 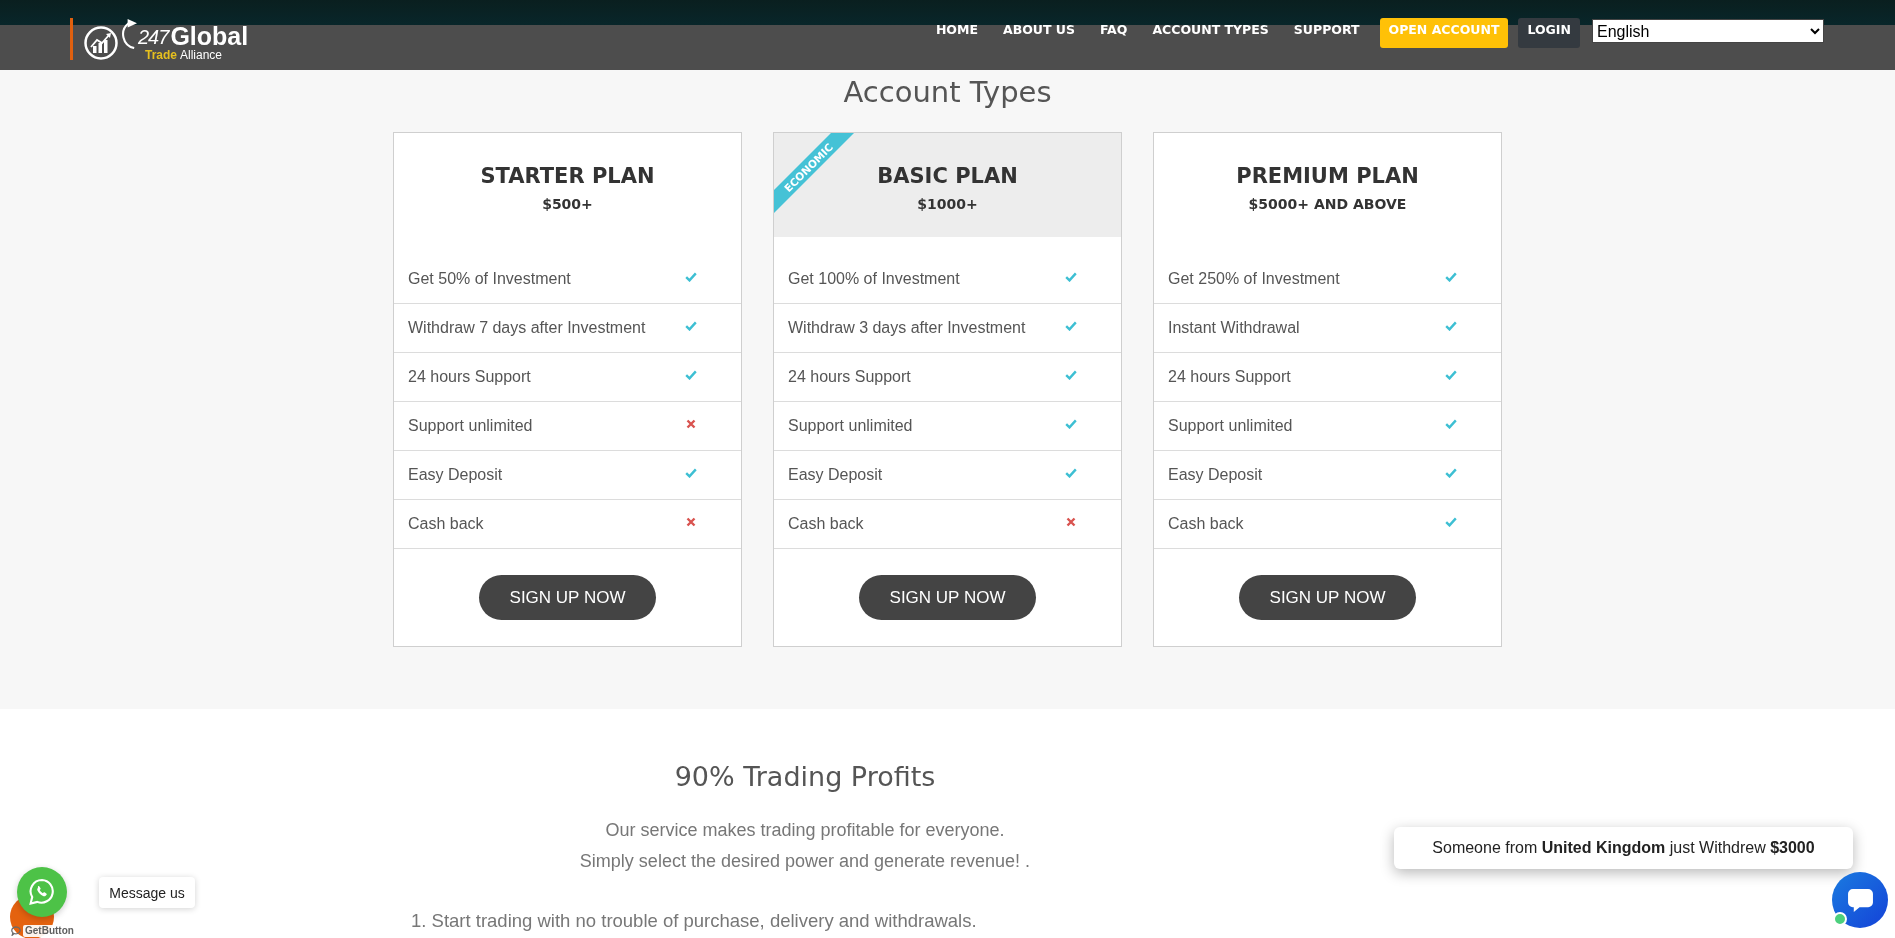 I want to click on plan-price: $5000+ AND ABOVE, so click(x=1327, y=204).